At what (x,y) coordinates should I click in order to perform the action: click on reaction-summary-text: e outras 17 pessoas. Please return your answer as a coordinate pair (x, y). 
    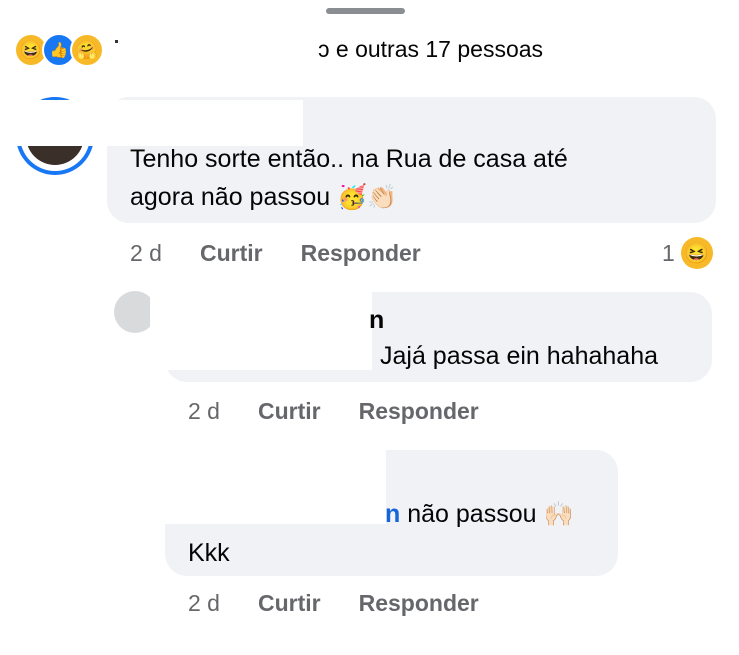
    Looking at the image, I should click on (439, 49).